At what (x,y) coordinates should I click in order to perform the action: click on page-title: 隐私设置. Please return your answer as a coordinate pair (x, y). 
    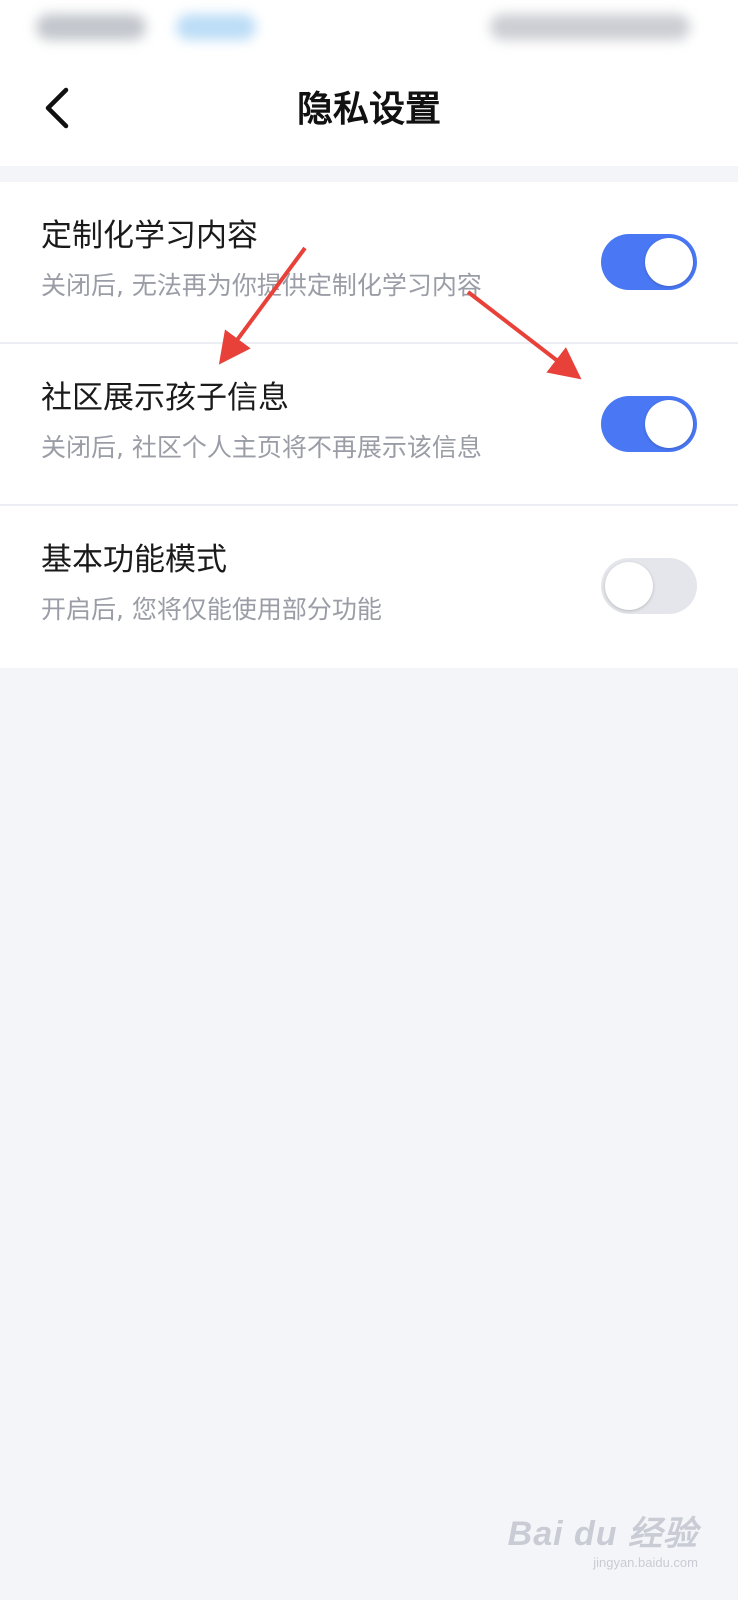
    Looking at the image, I should click on (368, 109).